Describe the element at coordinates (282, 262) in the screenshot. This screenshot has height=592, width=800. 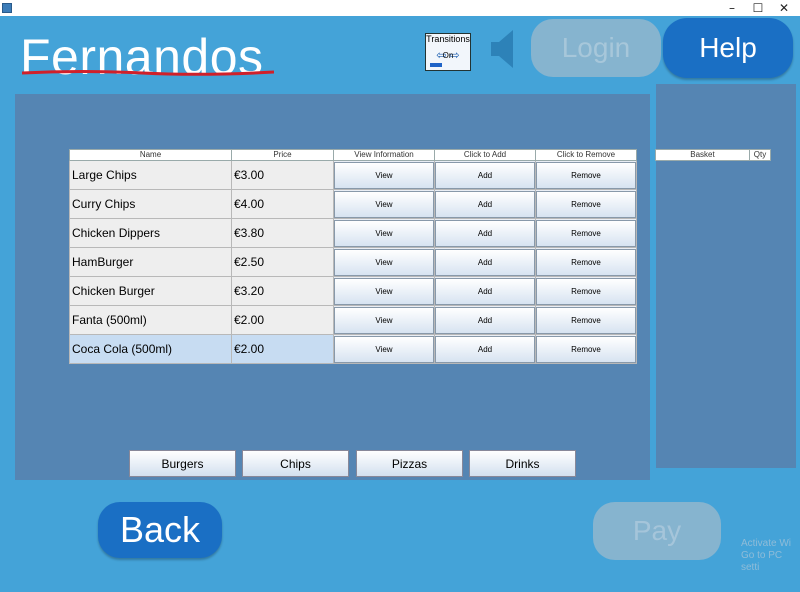
I see `item-price: €2.50` at that location.